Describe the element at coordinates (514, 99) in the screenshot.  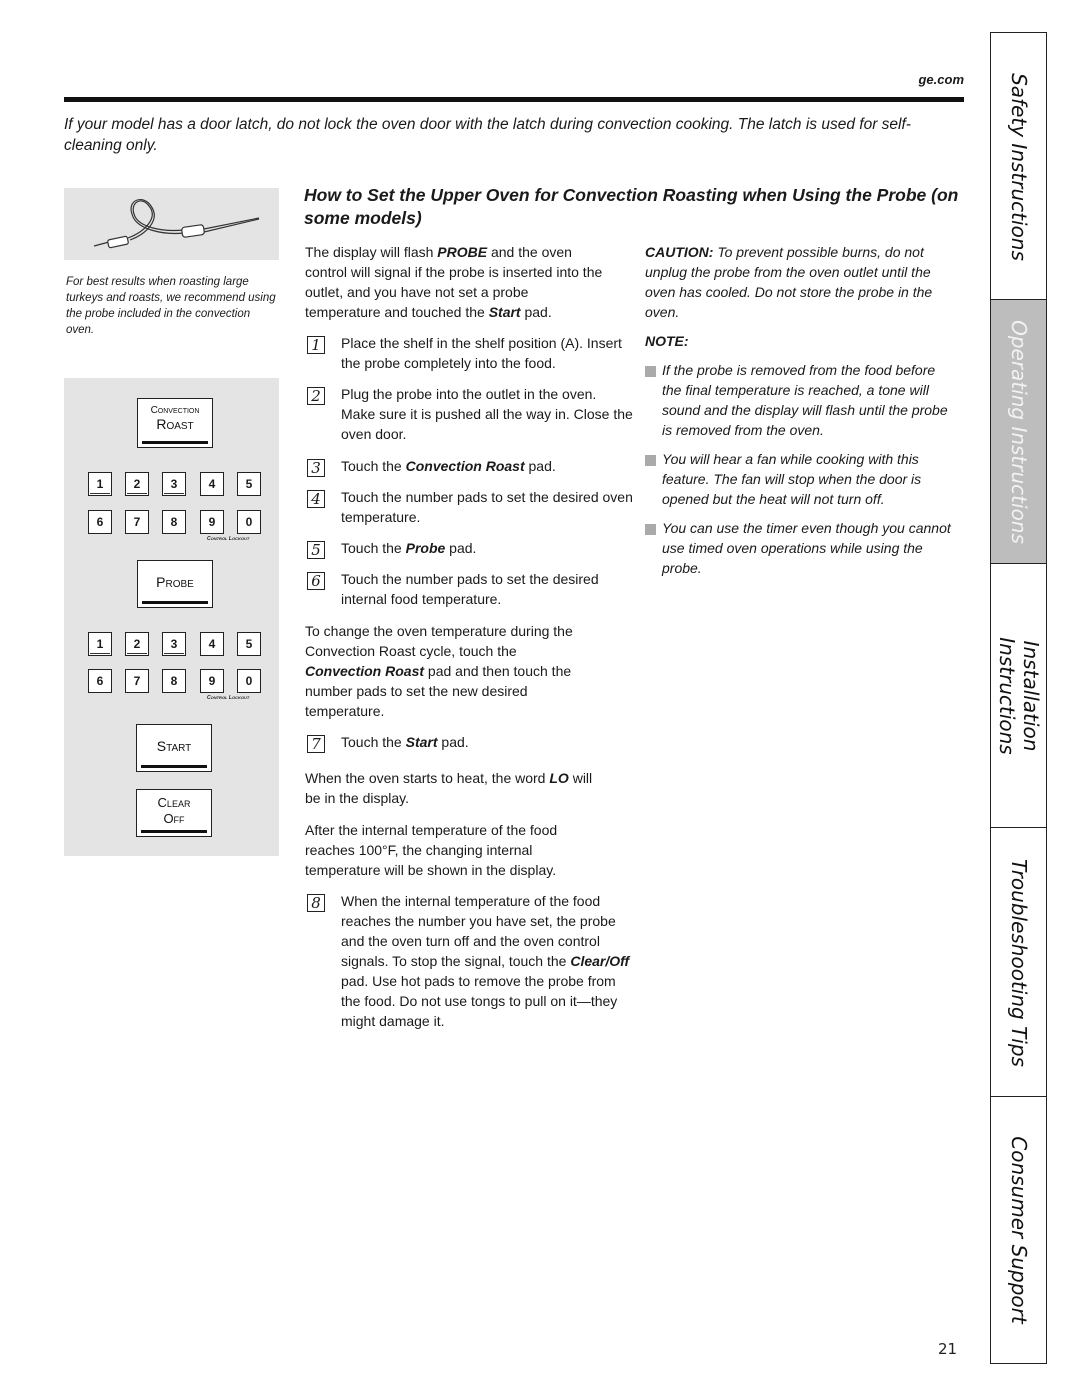
I see `header-rule` at that location.